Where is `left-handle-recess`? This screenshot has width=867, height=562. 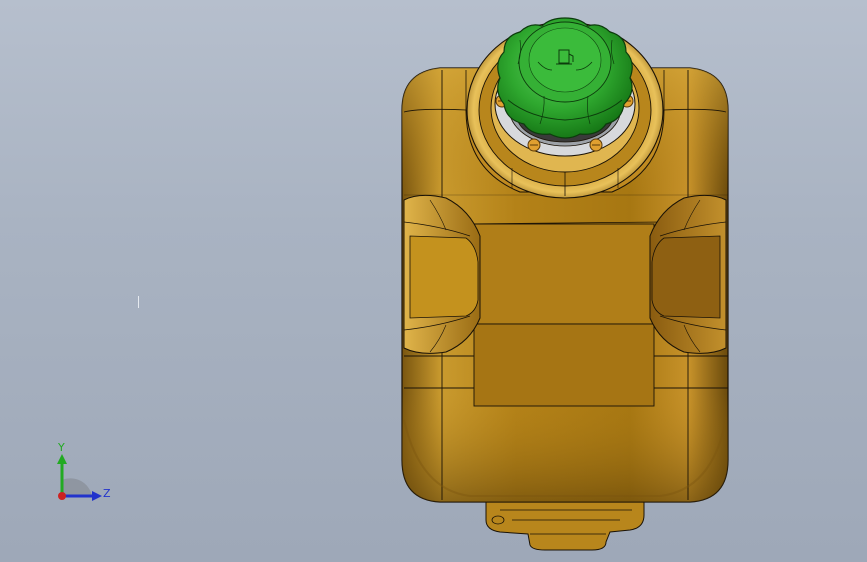
left-handle-recess is located at coordinates (442, 274).